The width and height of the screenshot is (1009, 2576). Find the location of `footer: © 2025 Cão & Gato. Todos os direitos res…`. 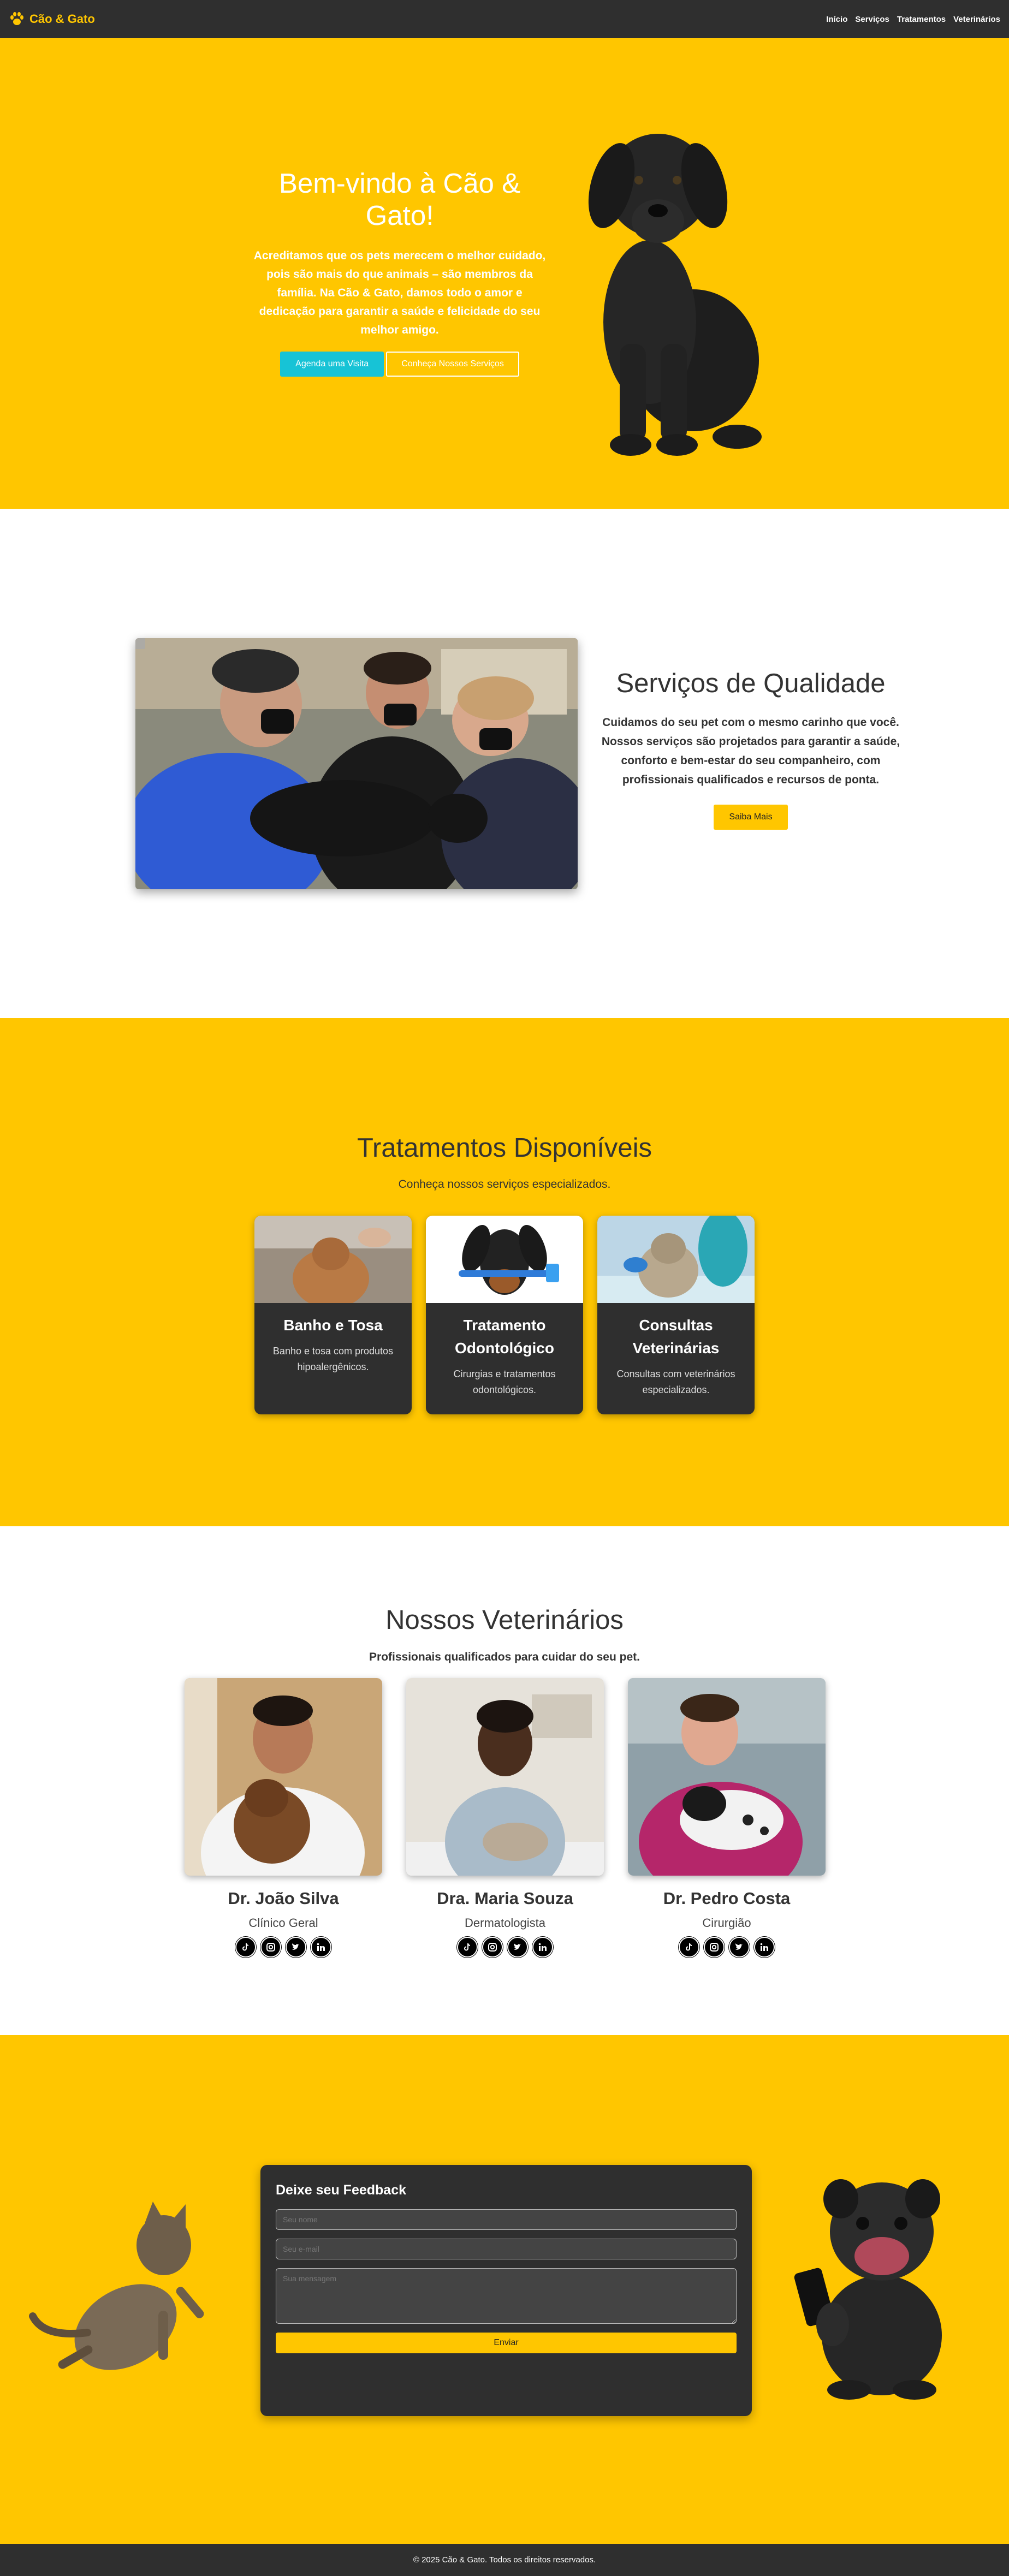

footer: © 2025 Cão & Gato. Todos os direitos res… is located at coordinates (505, 2560).